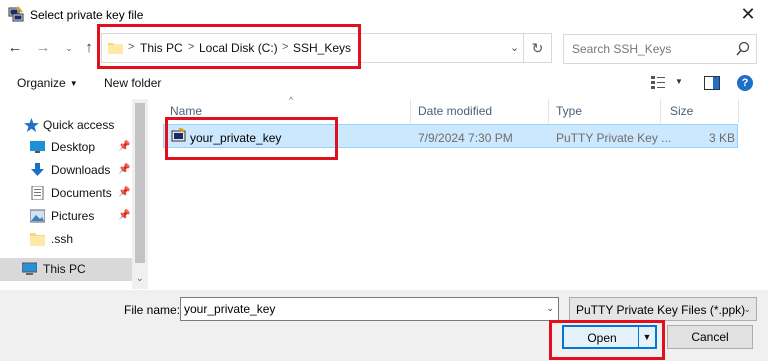 This screenshot has width=768, height=361. I want to click on sidebar-item-downloads: Downloads 📌, so click(66, 170).